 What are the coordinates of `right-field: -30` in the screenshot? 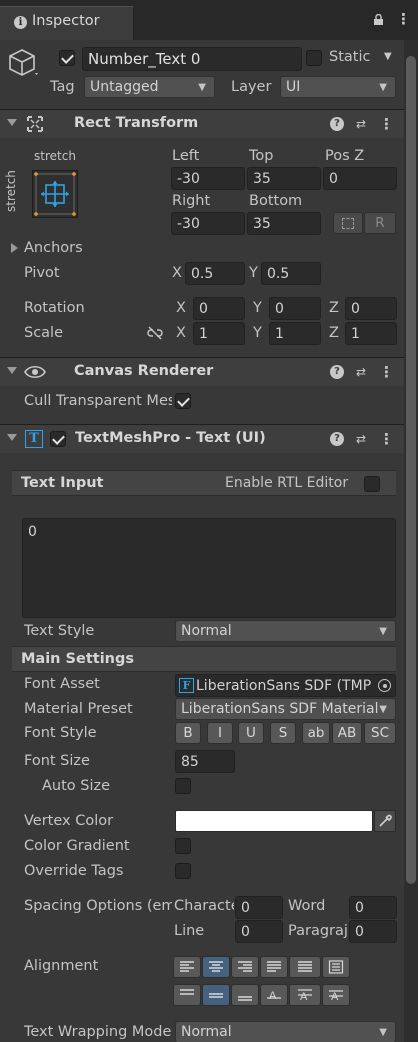 It's located at (208, 223).